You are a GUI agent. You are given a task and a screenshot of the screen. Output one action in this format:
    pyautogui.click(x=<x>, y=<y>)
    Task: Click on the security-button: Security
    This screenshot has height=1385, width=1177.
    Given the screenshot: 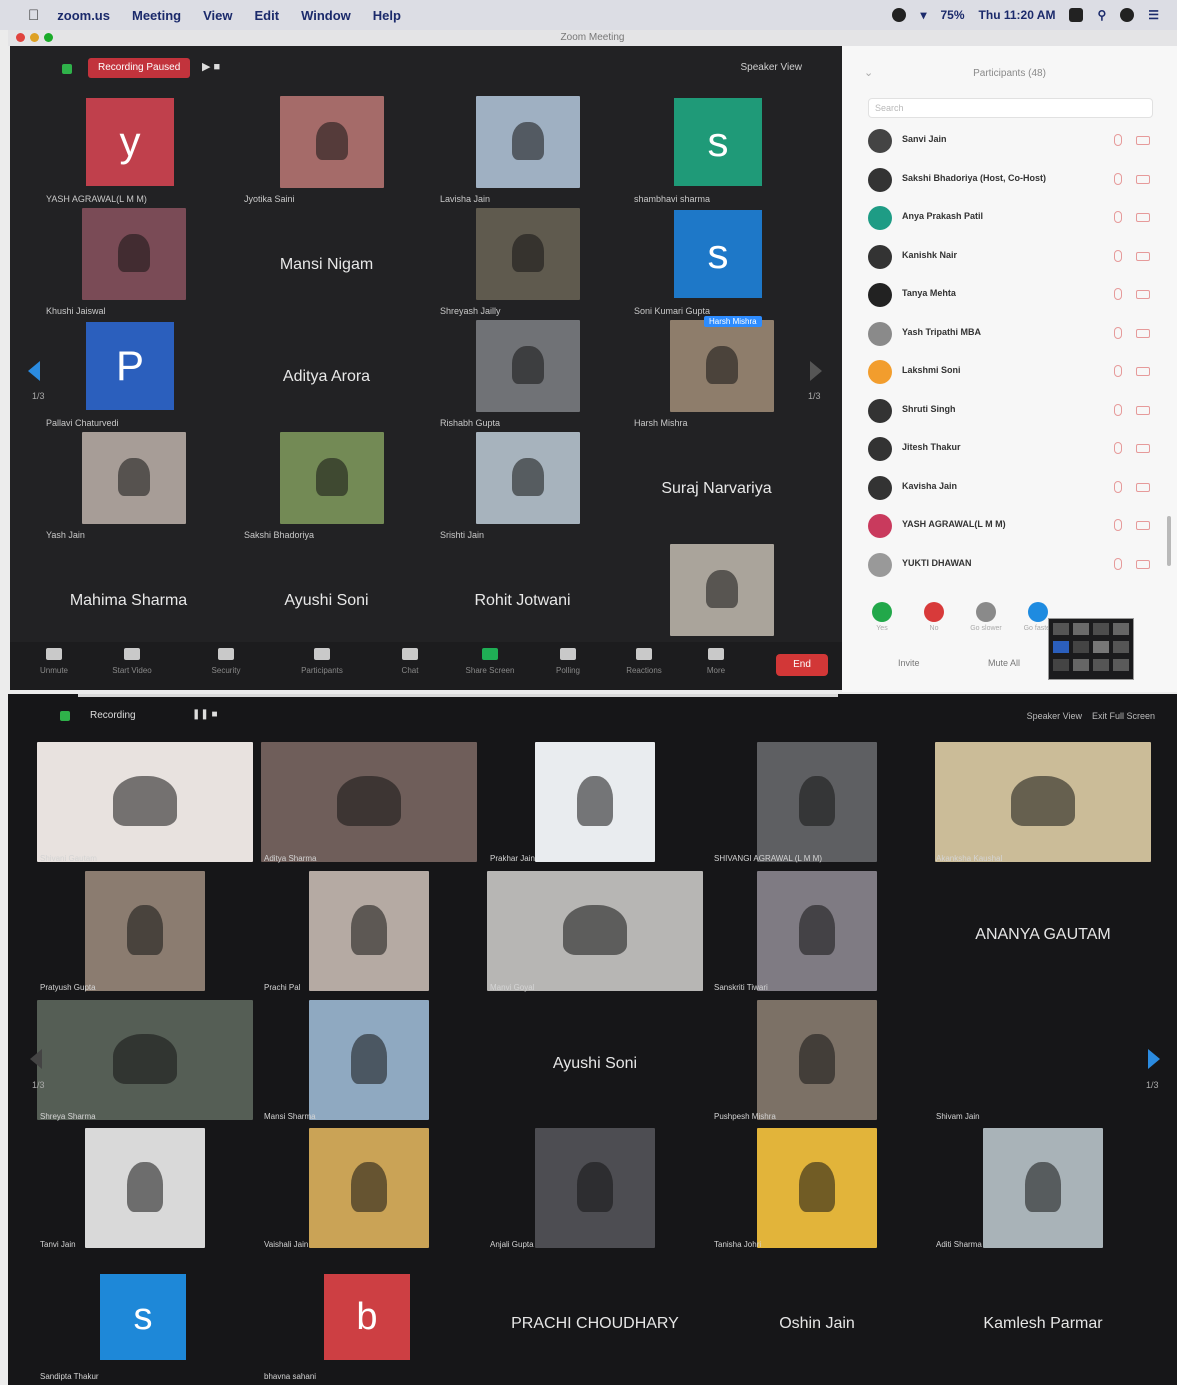 What is the action you would take?
    pyautogui.click(x=226, y=661)
    